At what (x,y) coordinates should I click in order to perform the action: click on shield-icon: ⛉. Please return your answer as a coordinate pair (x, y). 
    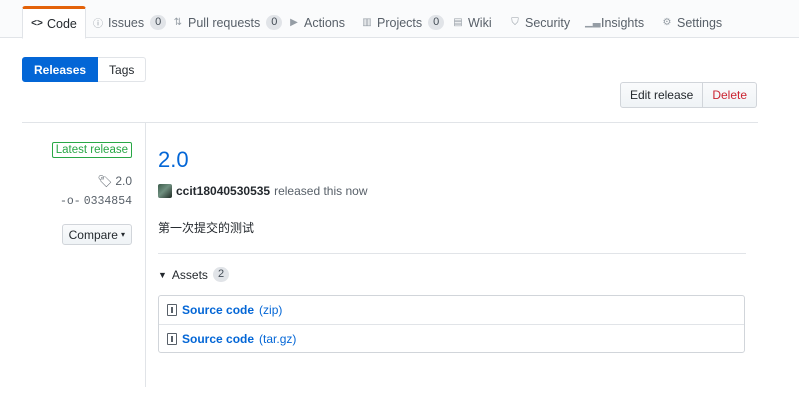
    Looking at the image, I should click on (515, 22).